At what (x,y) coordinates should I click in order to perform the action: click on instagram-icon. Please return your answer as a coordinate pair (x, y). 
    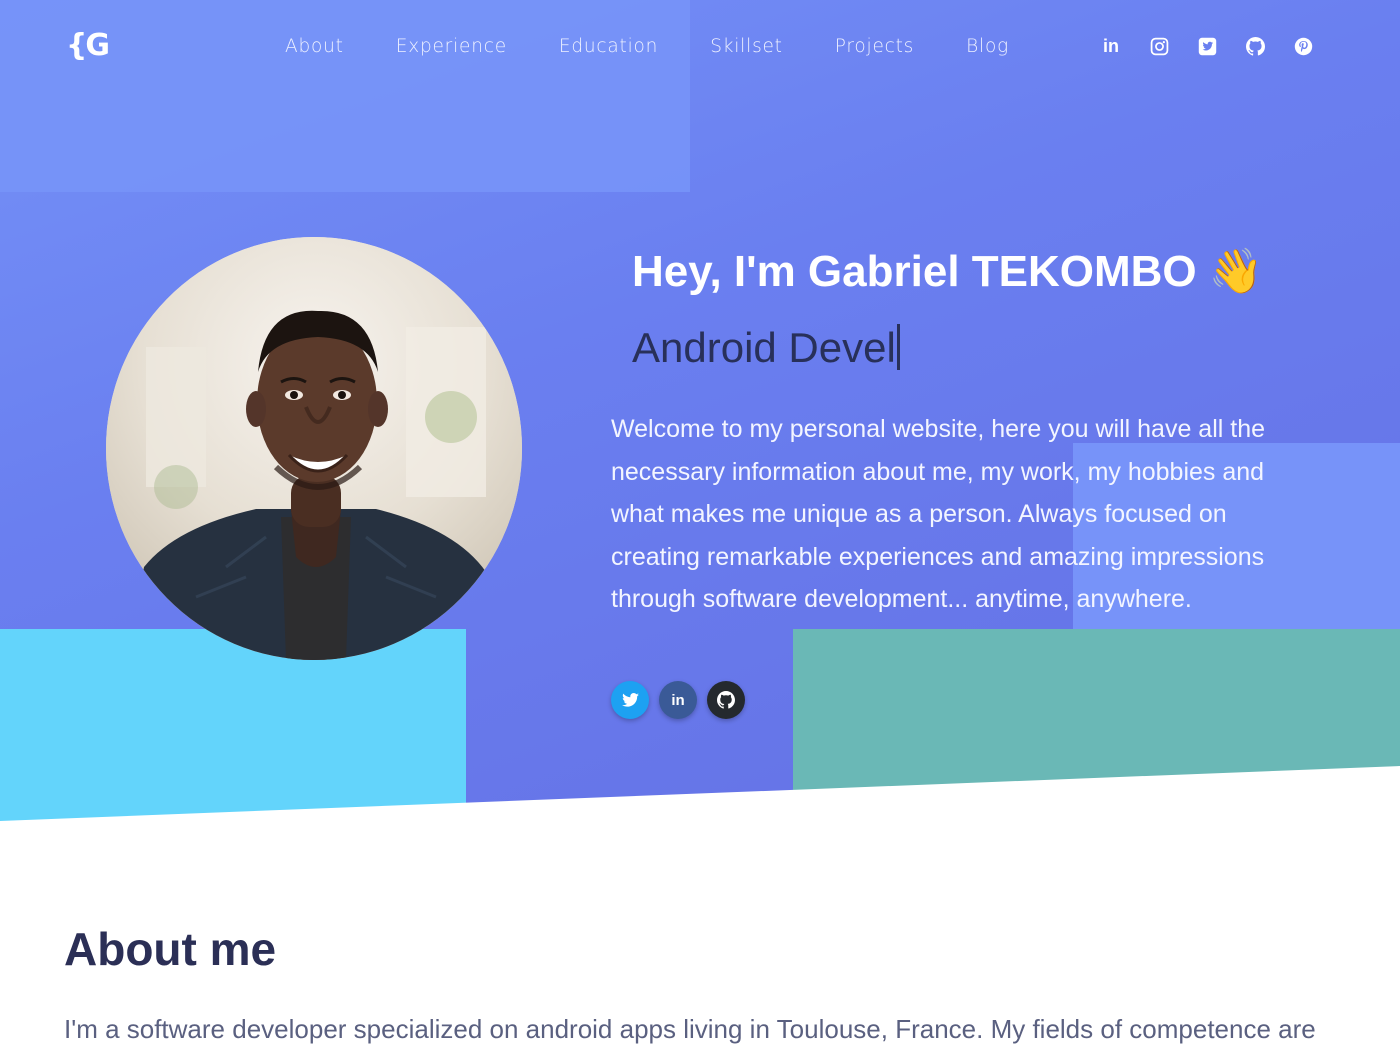
    Looking at the image, I should click on (1159, 46).